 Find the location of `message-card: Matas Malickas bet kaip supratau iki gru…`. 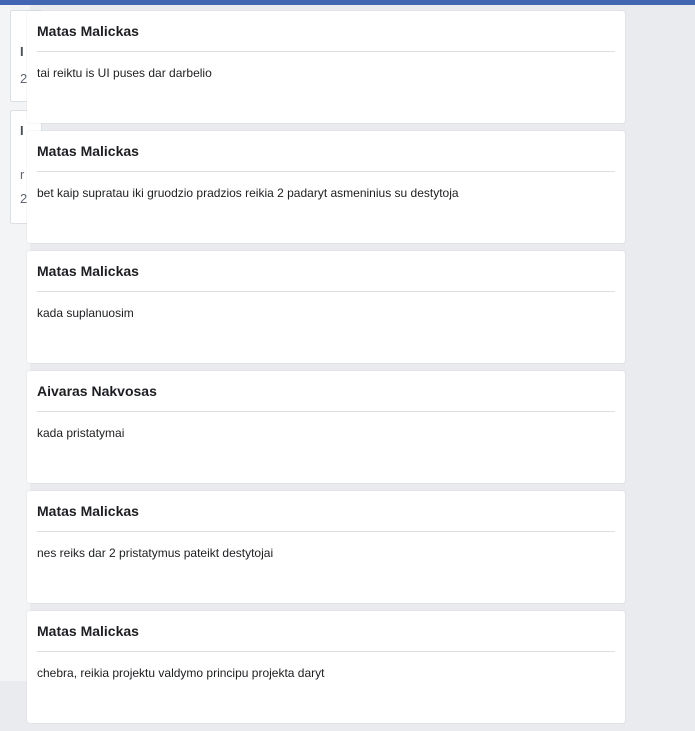

message-card: Matas Malickas bet kaip supratau iki gru… is located at coordinates (326, 187).